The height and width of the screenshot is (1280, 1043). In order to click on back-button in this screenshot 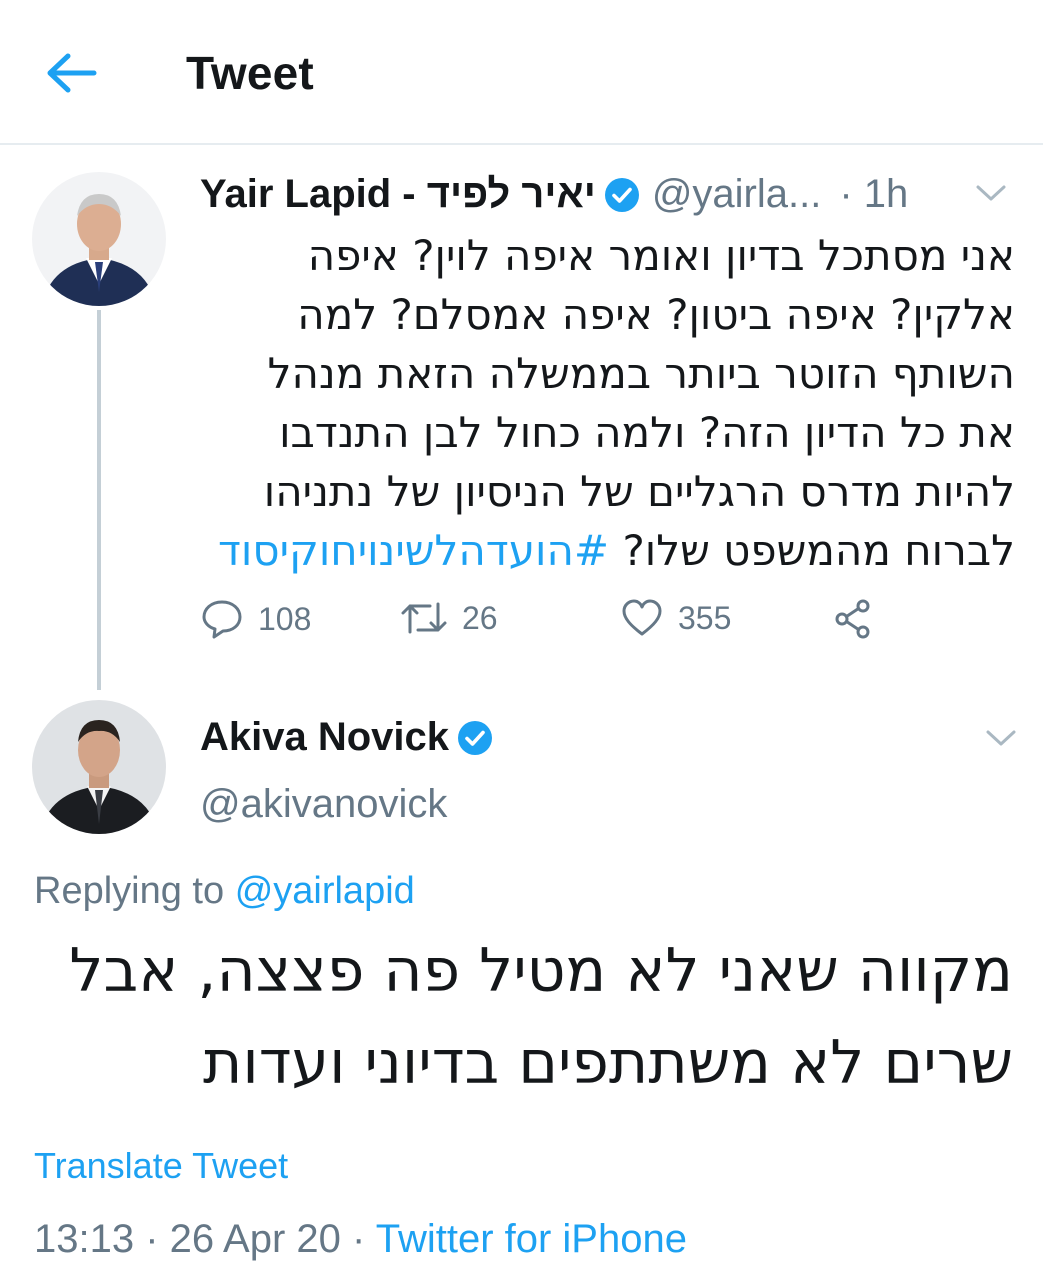, I will do `click(72, 73)`.